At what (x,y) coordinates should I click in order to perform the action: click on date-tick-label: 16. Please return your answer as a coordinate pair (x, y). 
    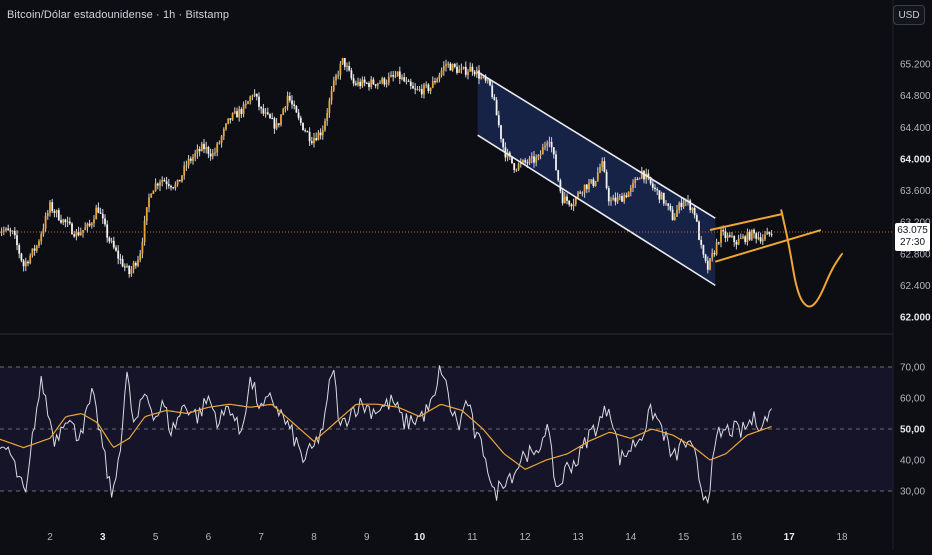
    Looking at the image, I should click on (737, 537).